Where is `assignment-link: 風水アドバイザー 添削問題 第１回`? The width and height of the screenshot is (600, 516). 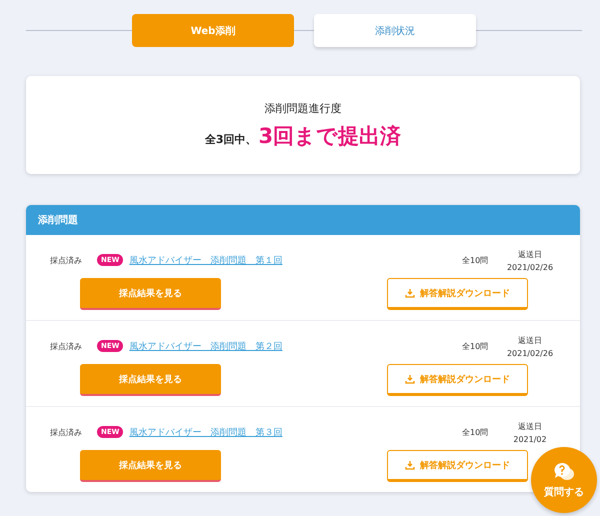 assignment-link: 風水アドバイザー 添削問題 第１回 is located at coordinates (295, 260).